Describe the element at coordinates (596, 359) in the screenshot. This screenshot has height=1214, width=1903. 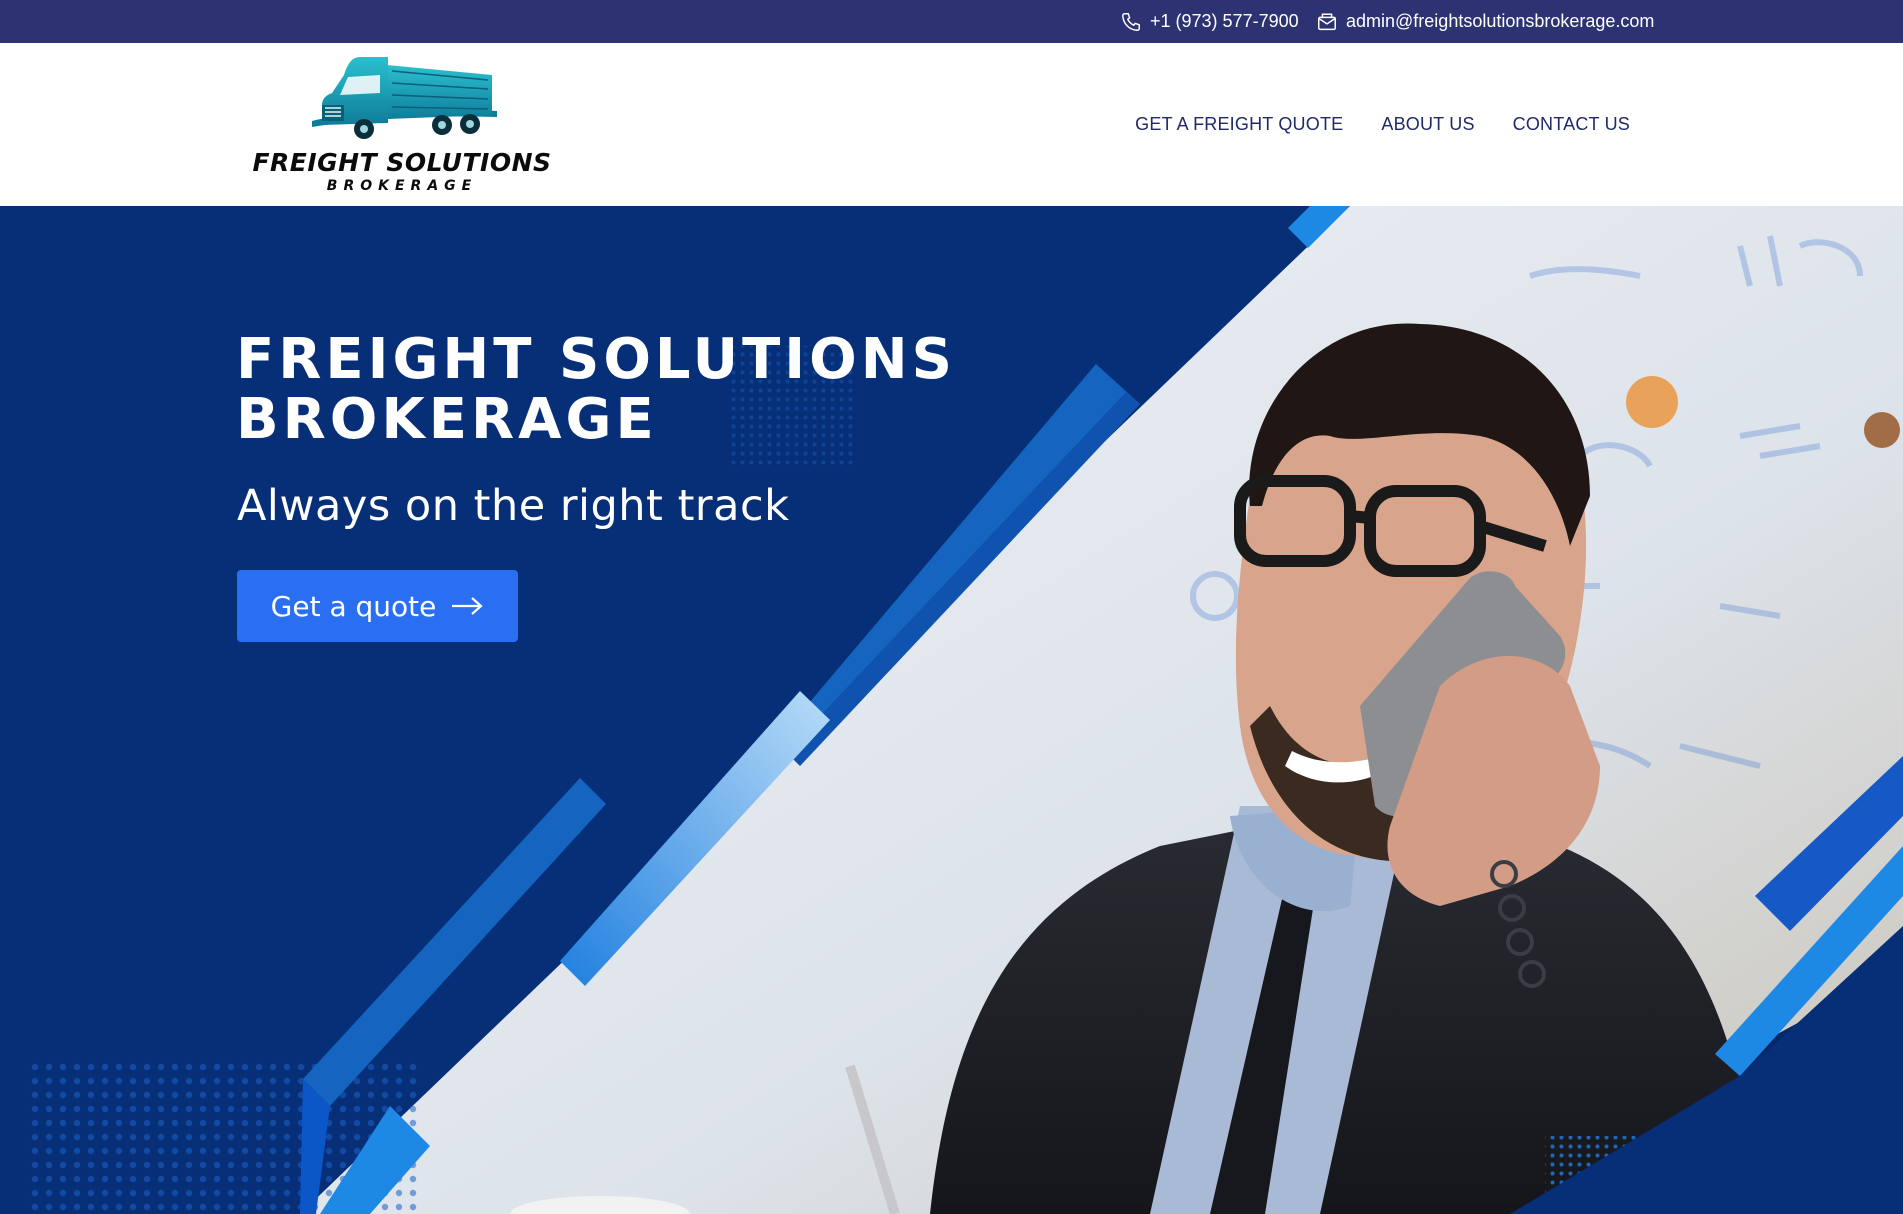
I see `hero-title-line-1: FREIGHT SOLUTIONS` at that location.